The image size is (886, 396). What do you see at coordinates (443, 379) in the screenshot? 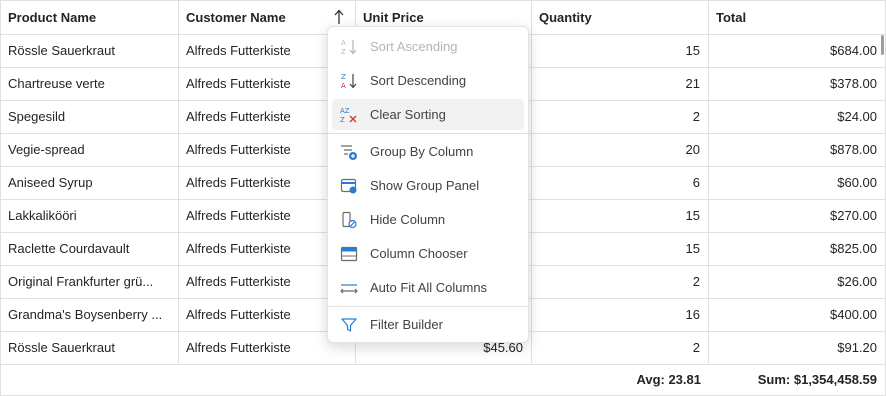
I see `grid-footer: Avg: 23.81 Sum: $1,354,458.59` at bounding box center [443, 379].